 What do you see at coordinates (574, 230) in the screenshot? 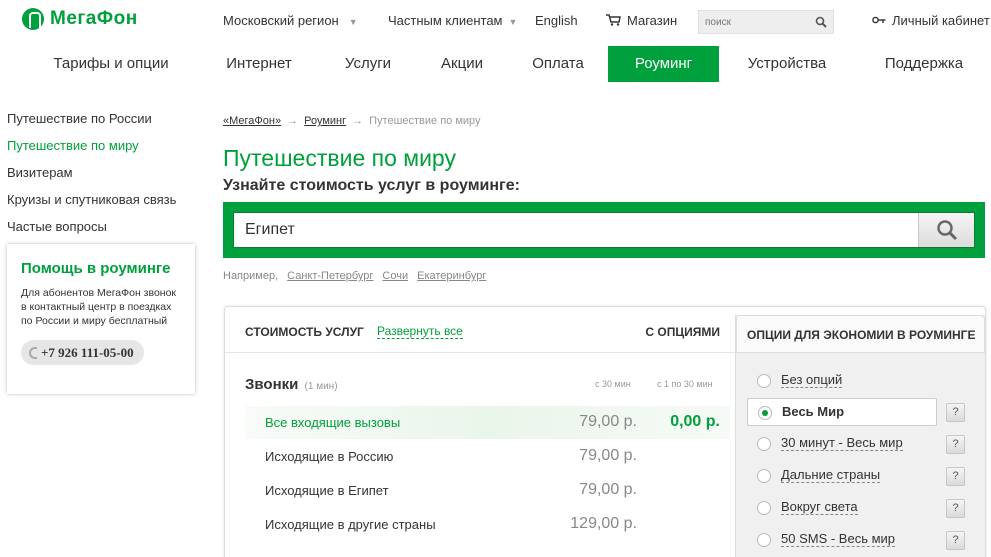
I see `country-search-input` at bounding box center [574, 230].